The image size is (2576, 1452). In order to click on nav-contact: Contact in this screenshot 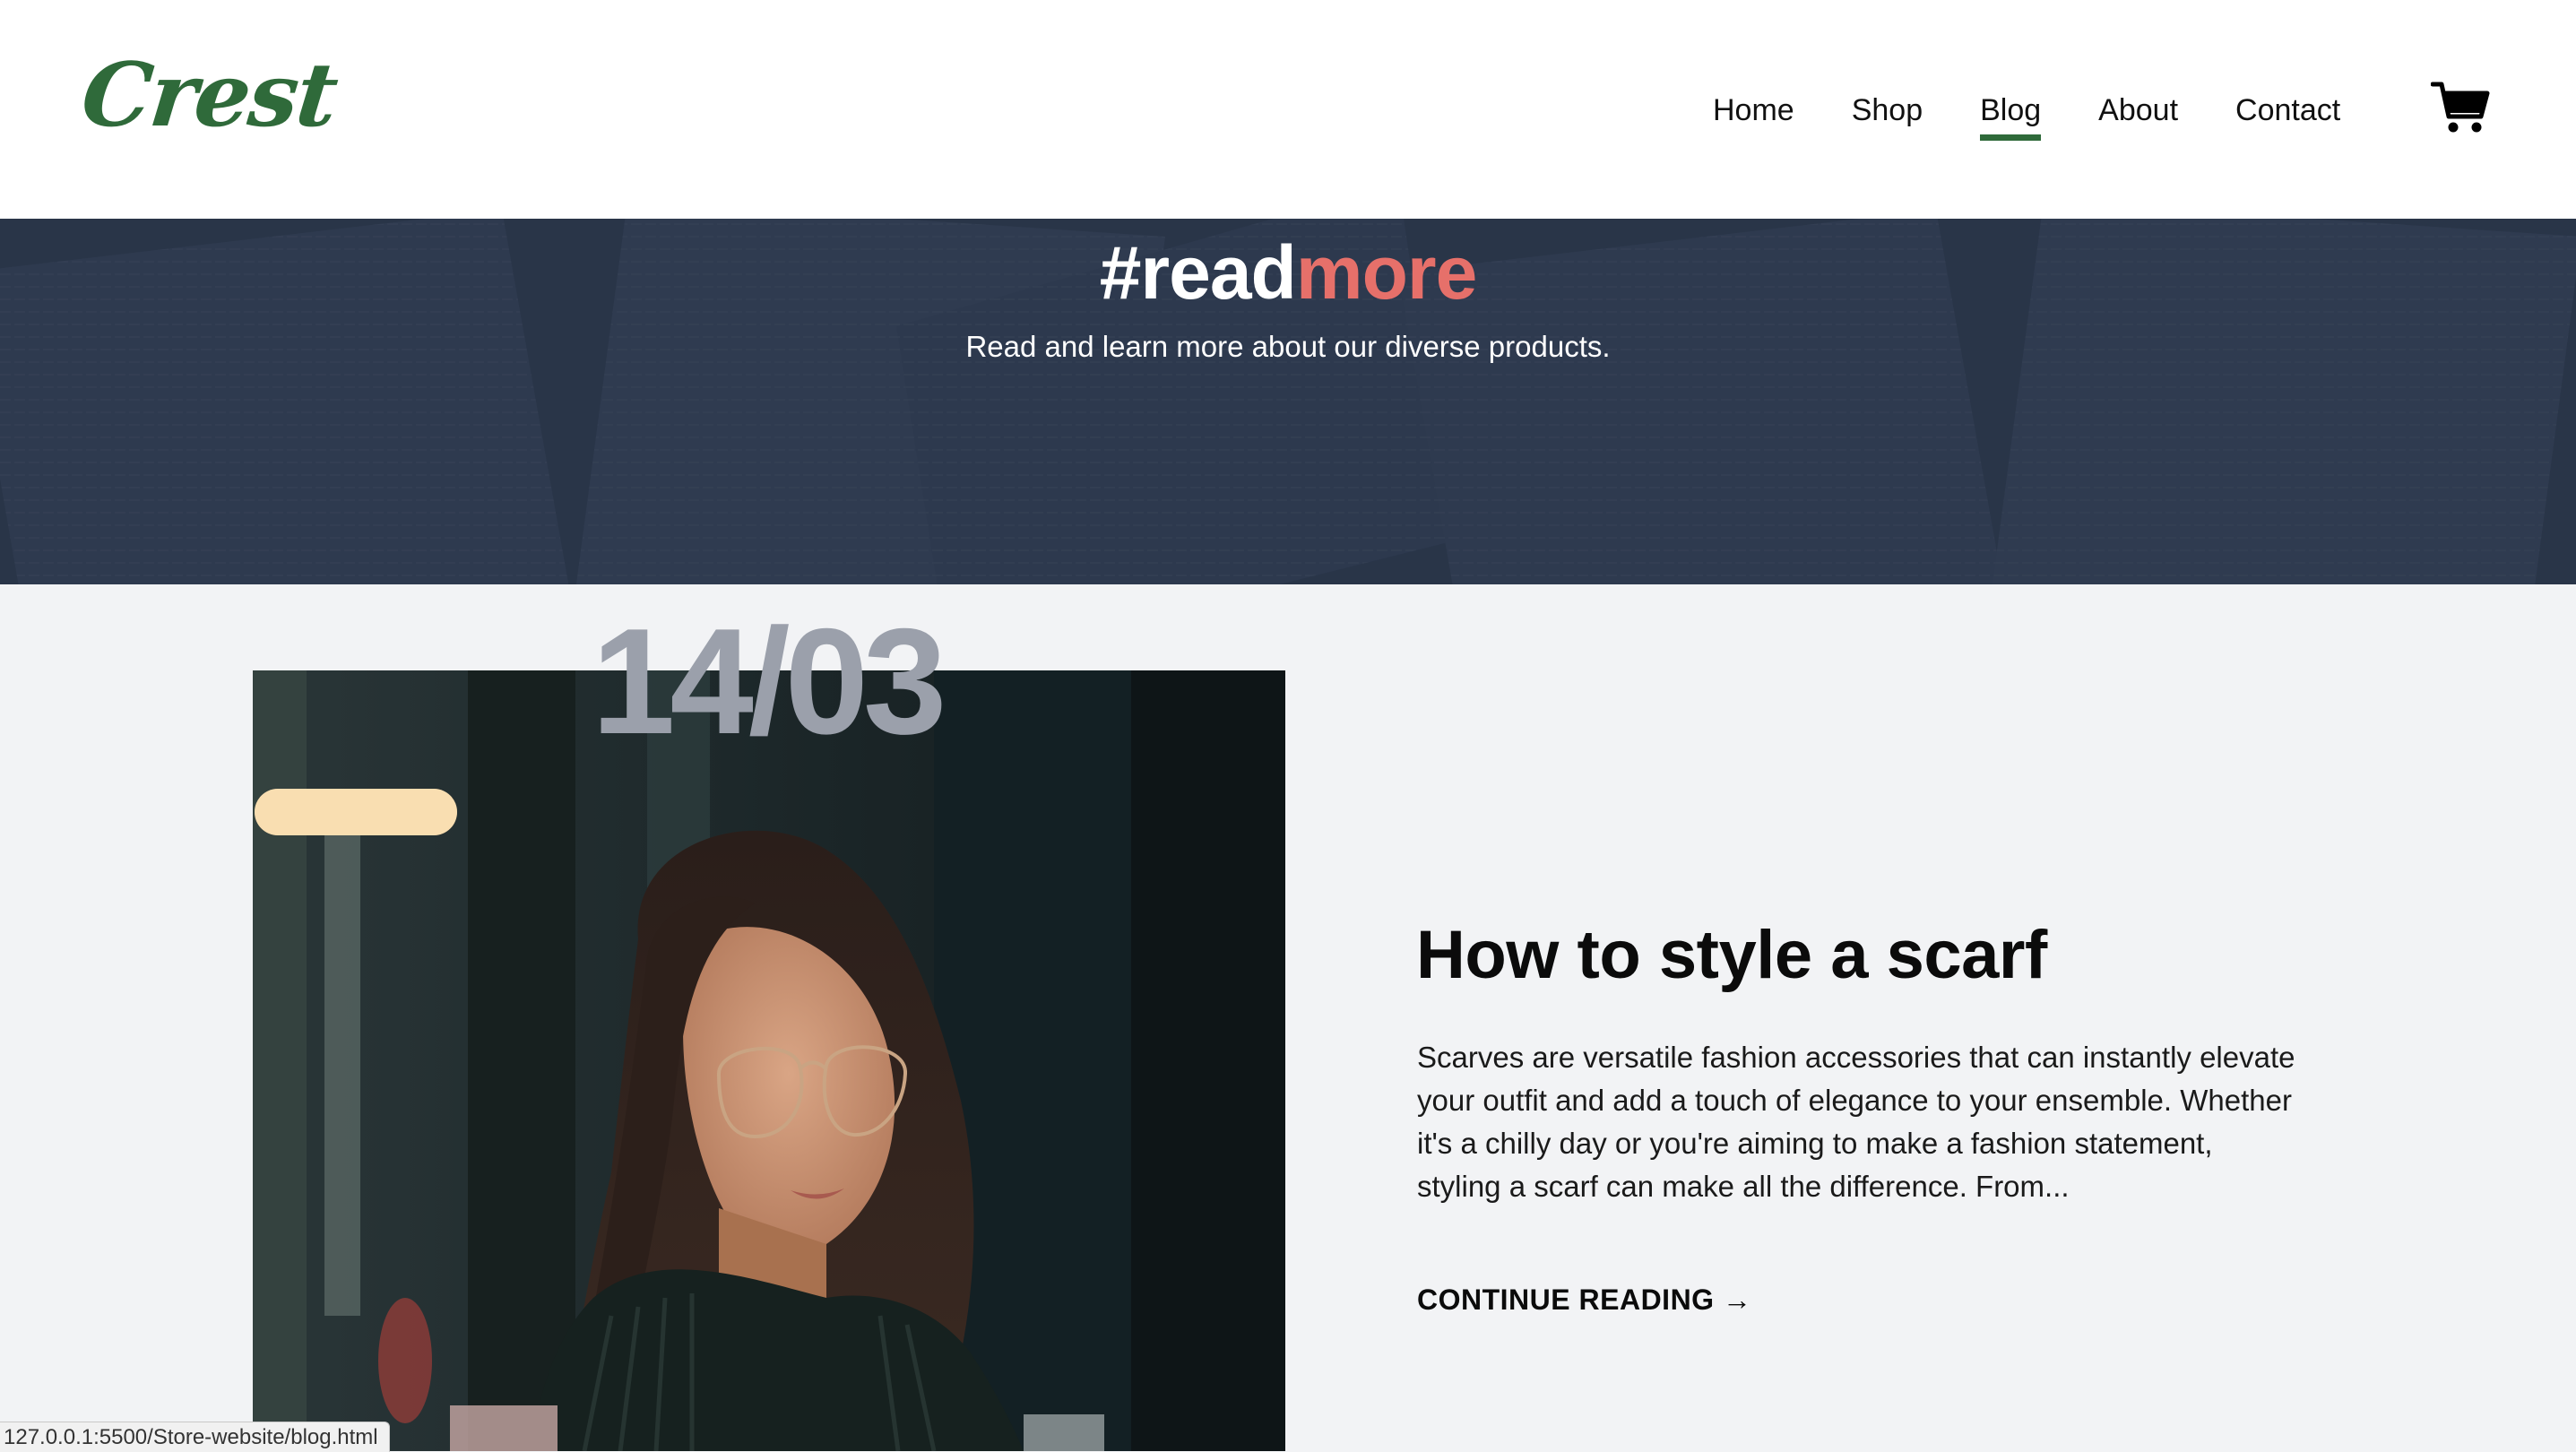, I will do `click(2287, 110)`.